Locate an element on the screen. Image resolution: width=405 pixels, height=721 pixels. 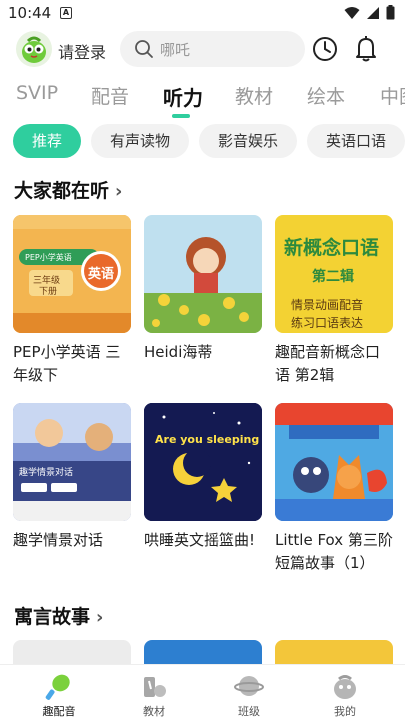
cover-new-concept-oral: 新概念口语 第二辑 情景动画配音 练习口语表达 is located at coordinates (334, 274).